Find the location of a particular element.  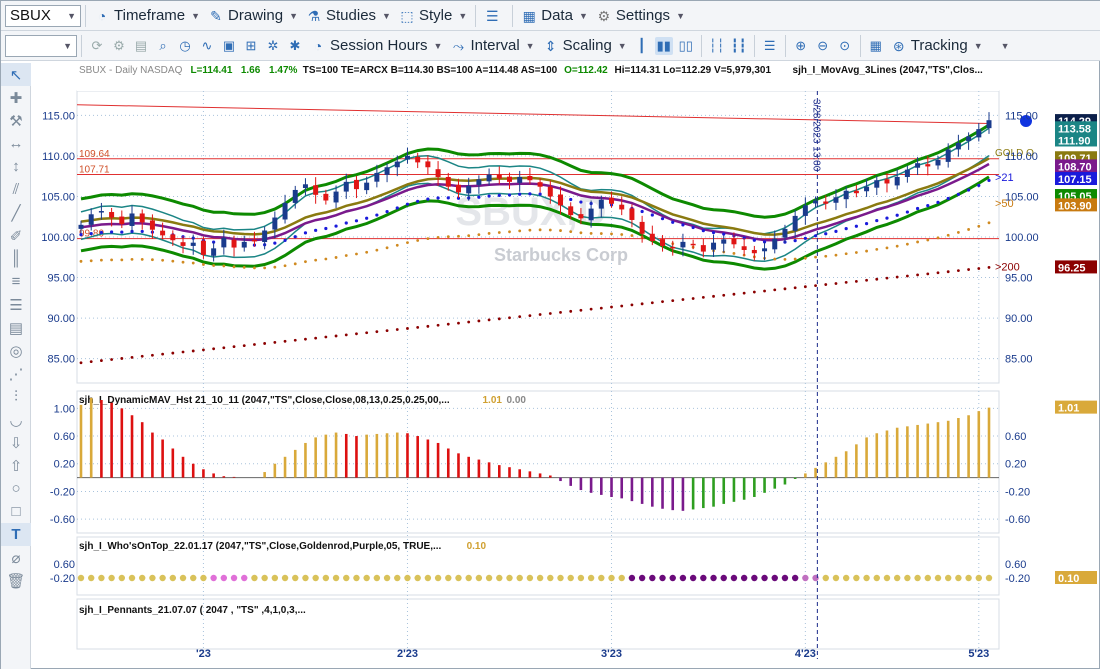

gear-icon: ⚙ is located at coordinates (119, 46).